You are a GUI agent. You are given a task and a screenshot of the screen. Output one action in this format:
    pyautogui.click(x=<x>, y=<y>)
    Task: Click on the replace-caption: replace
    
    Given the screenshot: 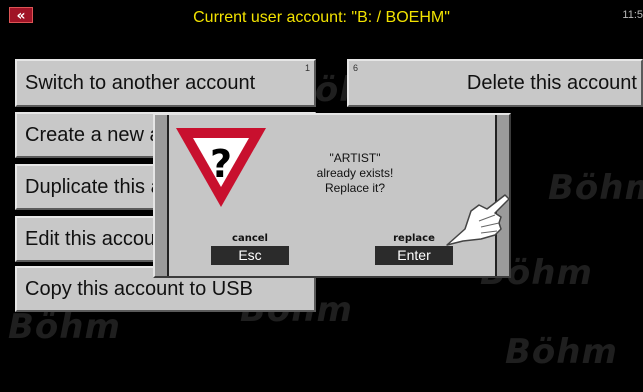 What is the action you would take?
    pyautogui.click(x=414, y=238)
    